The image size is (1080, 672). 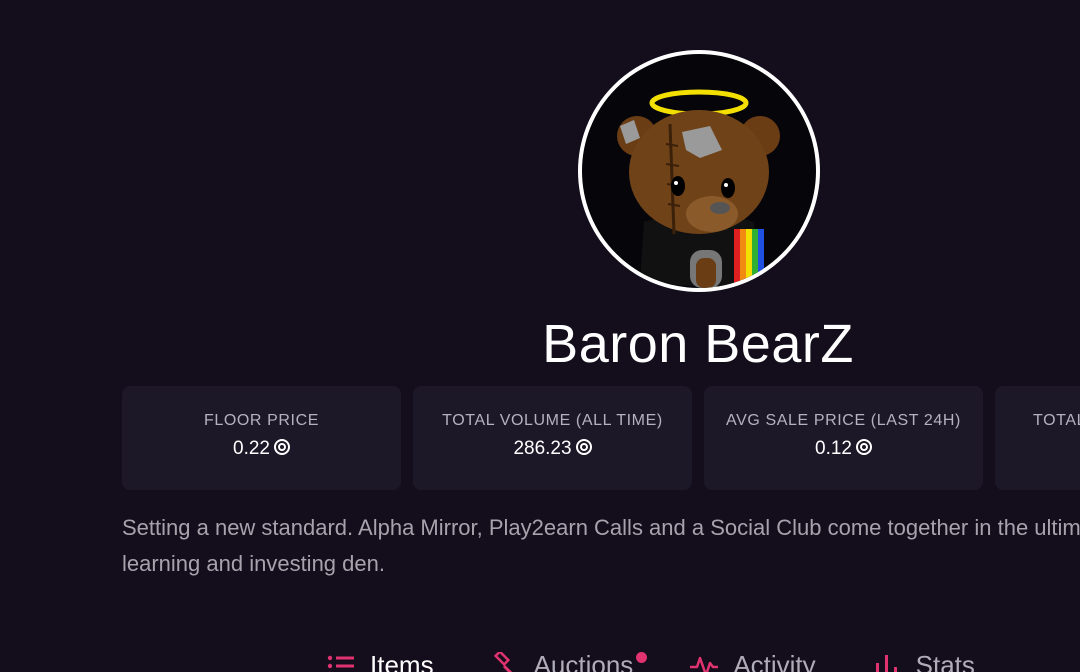 What do you see at coordinates (1056, 420) in the screenshot?
I see `stat-label: TOTAL` at bounding box center [1056, 420].